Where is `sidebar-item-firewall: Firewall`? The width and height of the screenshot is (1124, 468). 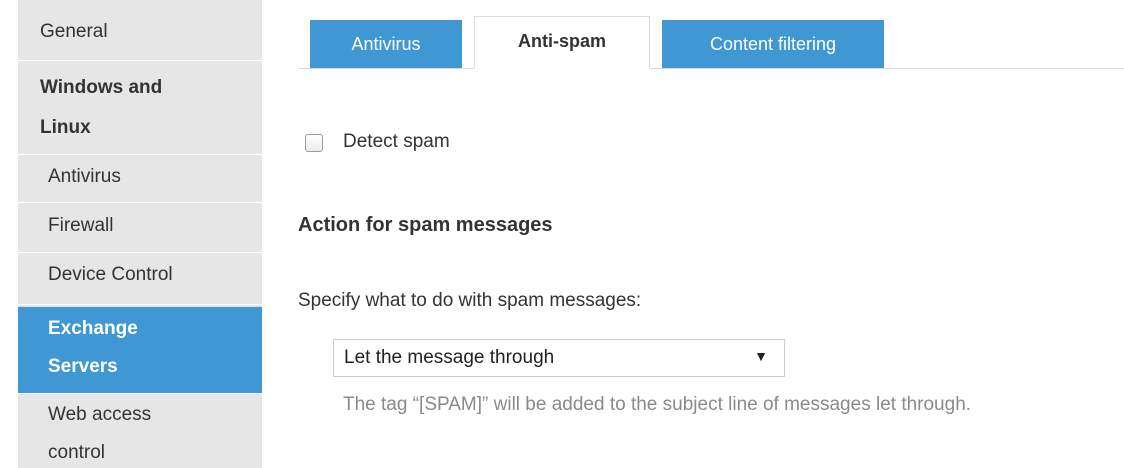 sidebar-item-firewall: Firewall is located at coordinates (140, 226).